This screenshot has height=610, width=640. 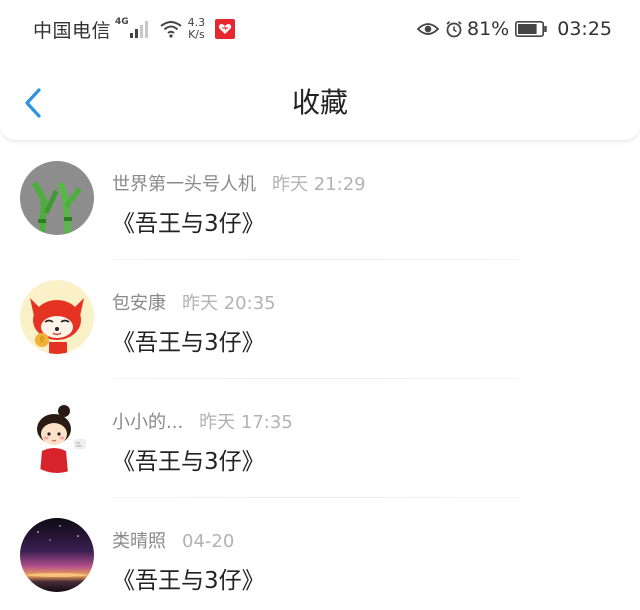 I want to click on network-speed: 4.3 K/s, so click(x=197, y=29).